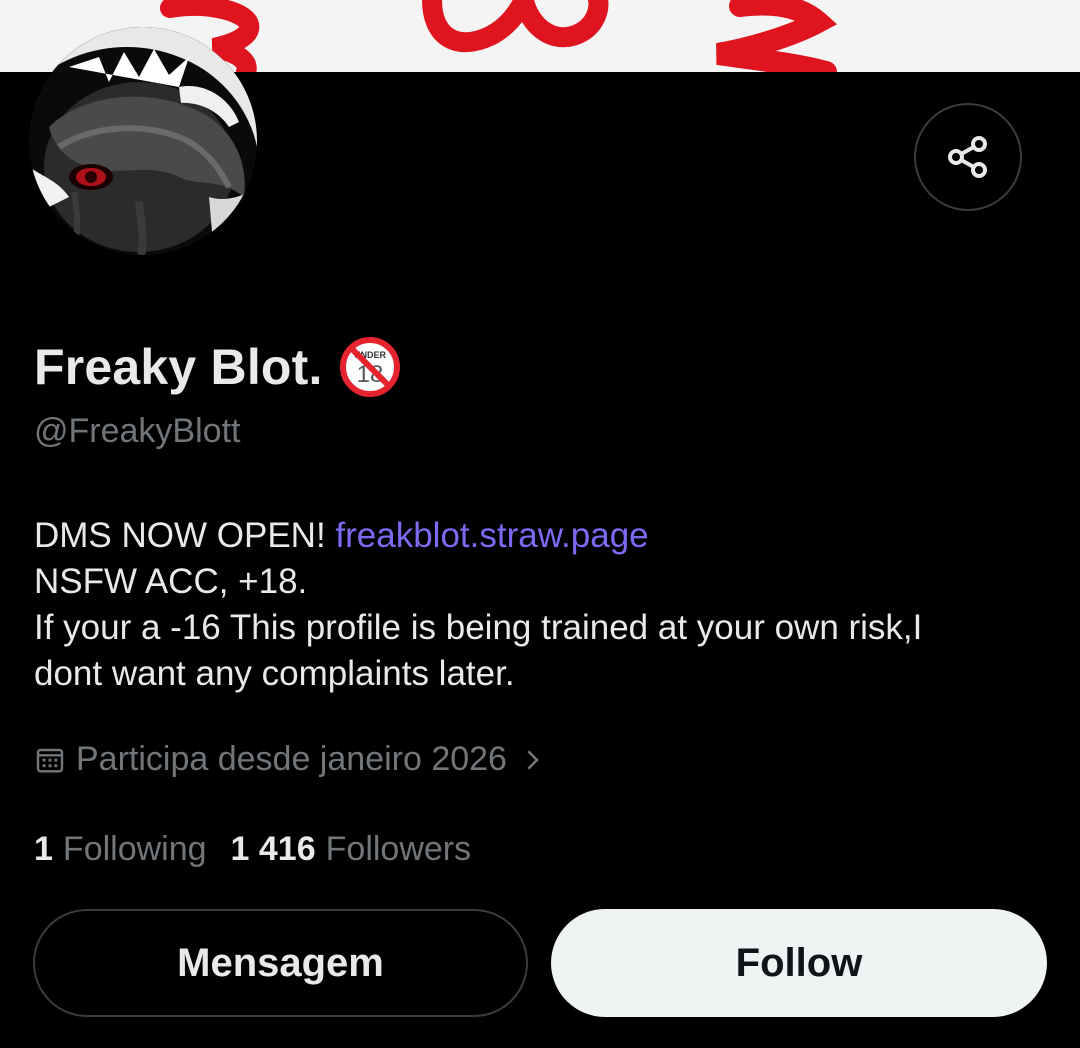 Image resolution: width=1080 pixels, height=1048 pixels. Describe the element at coordinates (533, 759) in the screenshot. I see `chevron-right-icon` at that location.